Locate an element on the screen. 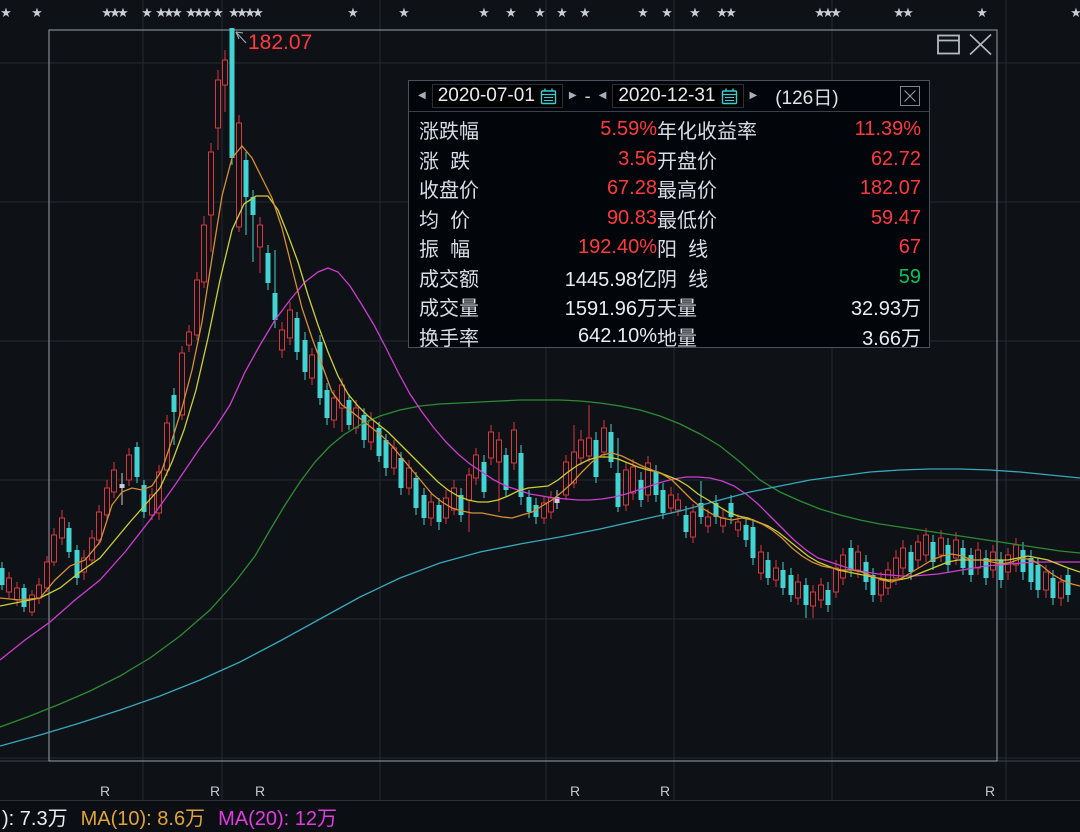 Image resolution: width=1080 pixels, height=832 pixels. stats-row: 换手率 642.10% 地量 3.66万 is located at coordinates (670, 337).